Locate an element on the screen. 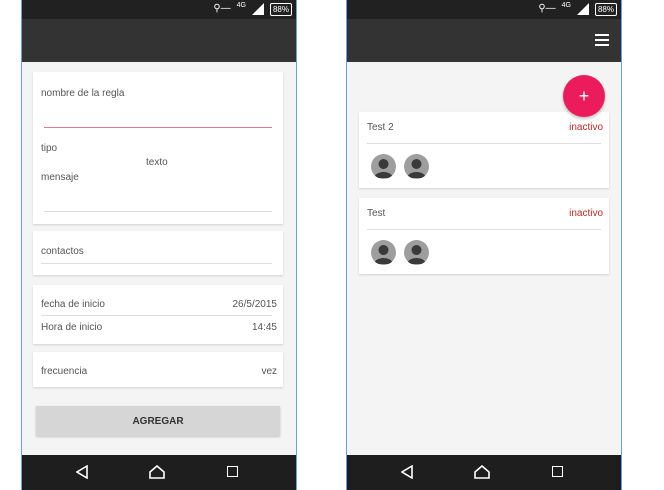 The width and height of the screenshot is (664, 490). start-time-value: 14:45 is located at coordinates (264, 327).